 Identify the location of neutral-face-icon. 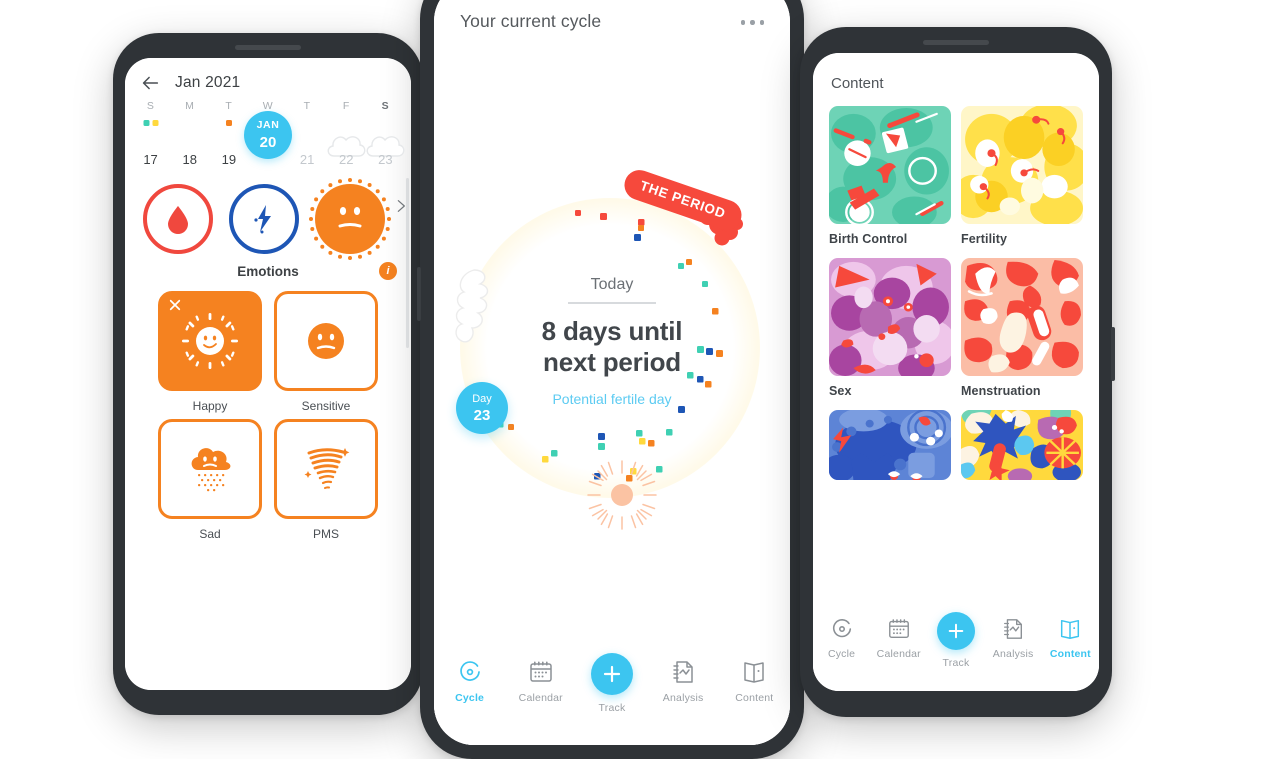
(350, 217).